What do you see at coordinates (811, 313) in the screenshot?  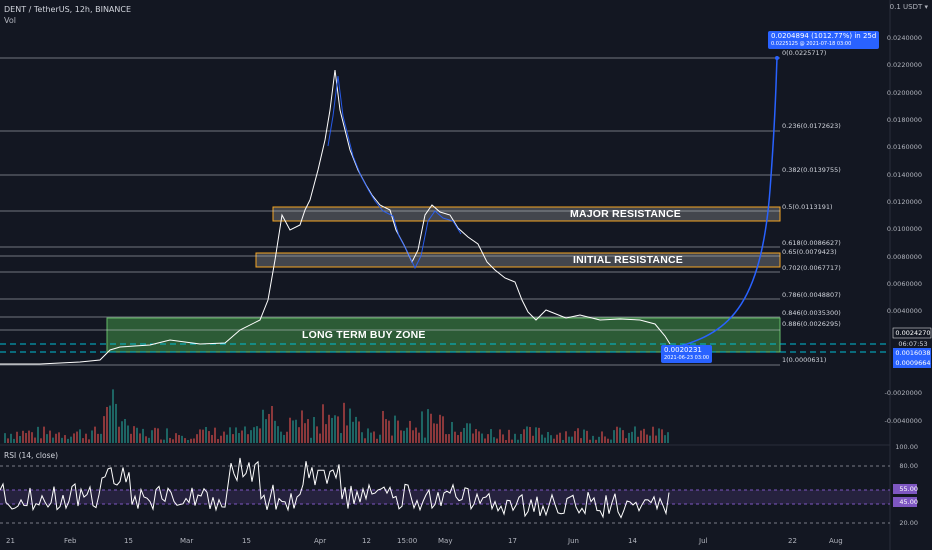 I see `fib-label-846: 0.846(0.0035300)` at bounding box center [811, 313].